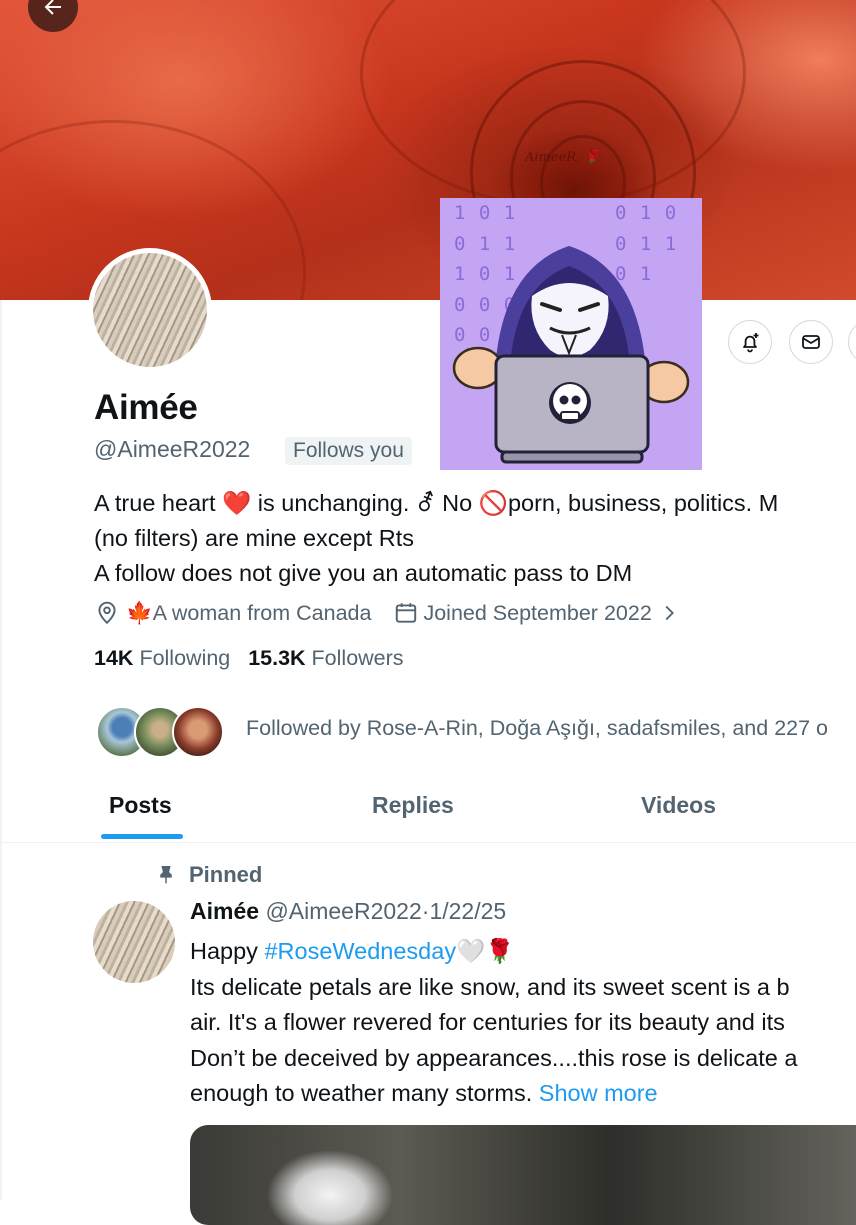 This screenshot has height=1225, width=856. I want to click on following-label: Following, so click(185, 658).